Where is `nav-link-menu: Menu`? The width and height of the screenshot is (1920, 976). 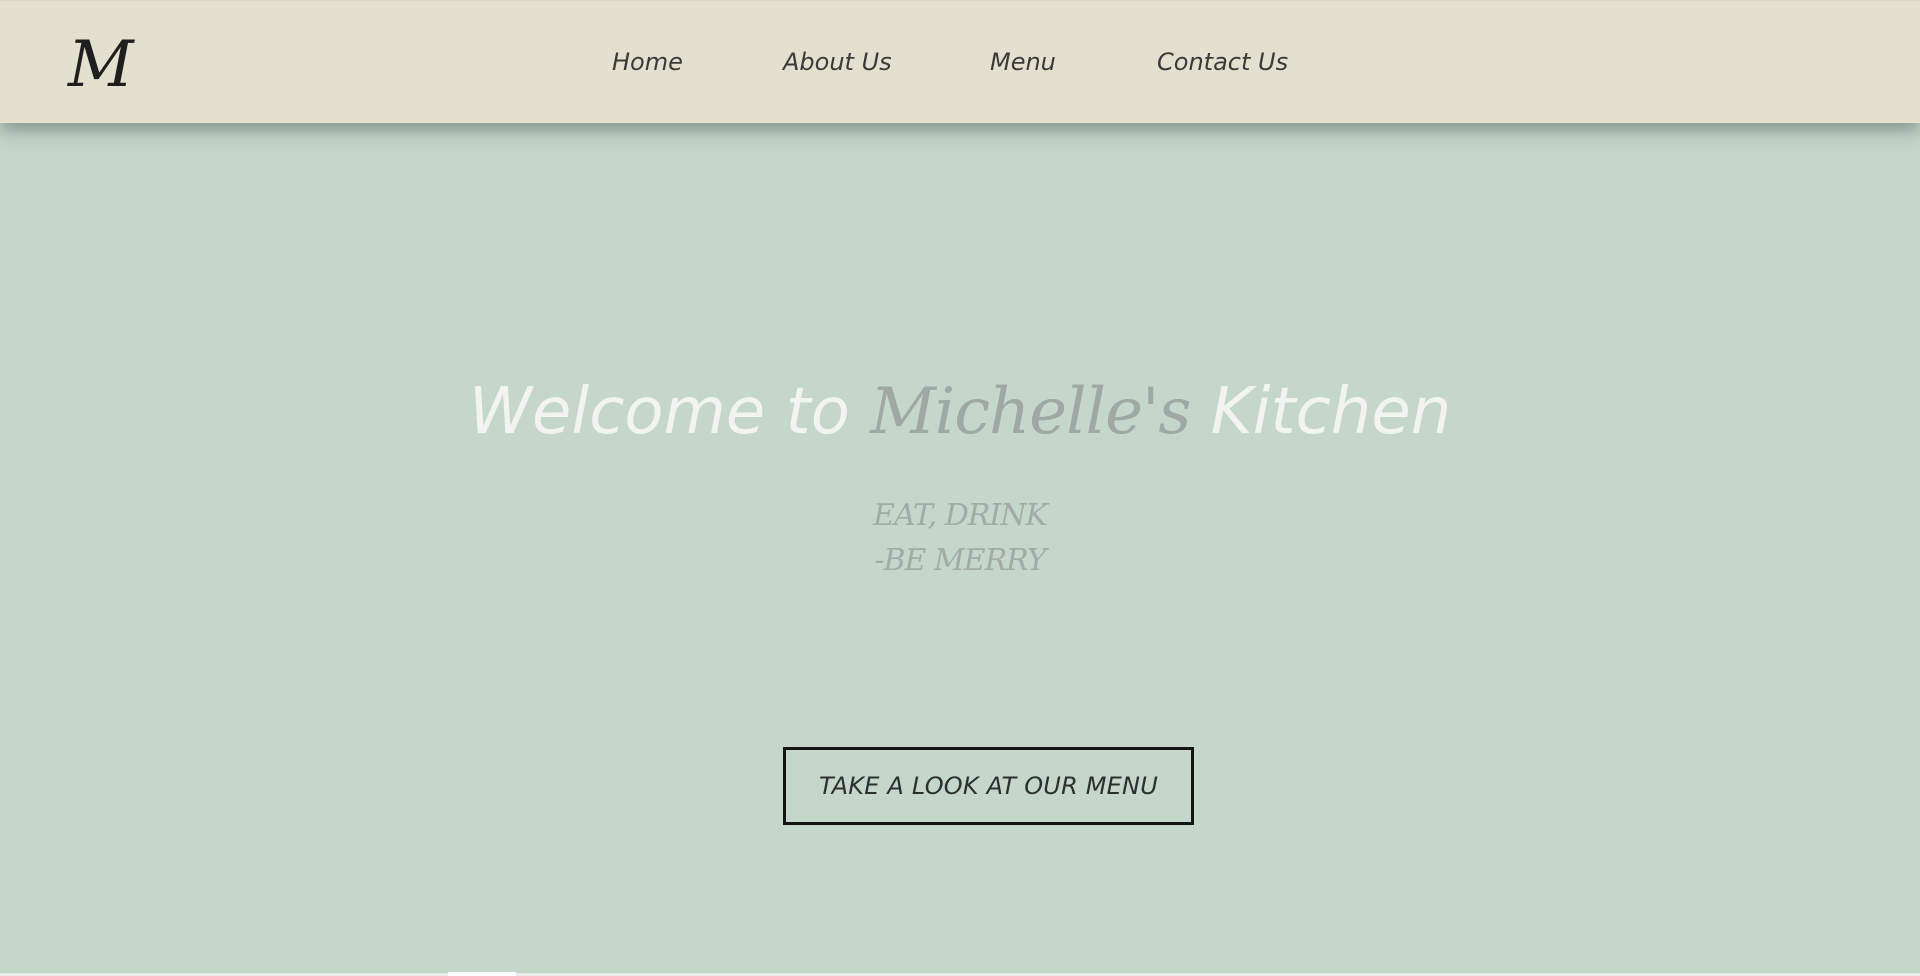 nav-link-menu: Menu is located at coordinates (1023, 62).